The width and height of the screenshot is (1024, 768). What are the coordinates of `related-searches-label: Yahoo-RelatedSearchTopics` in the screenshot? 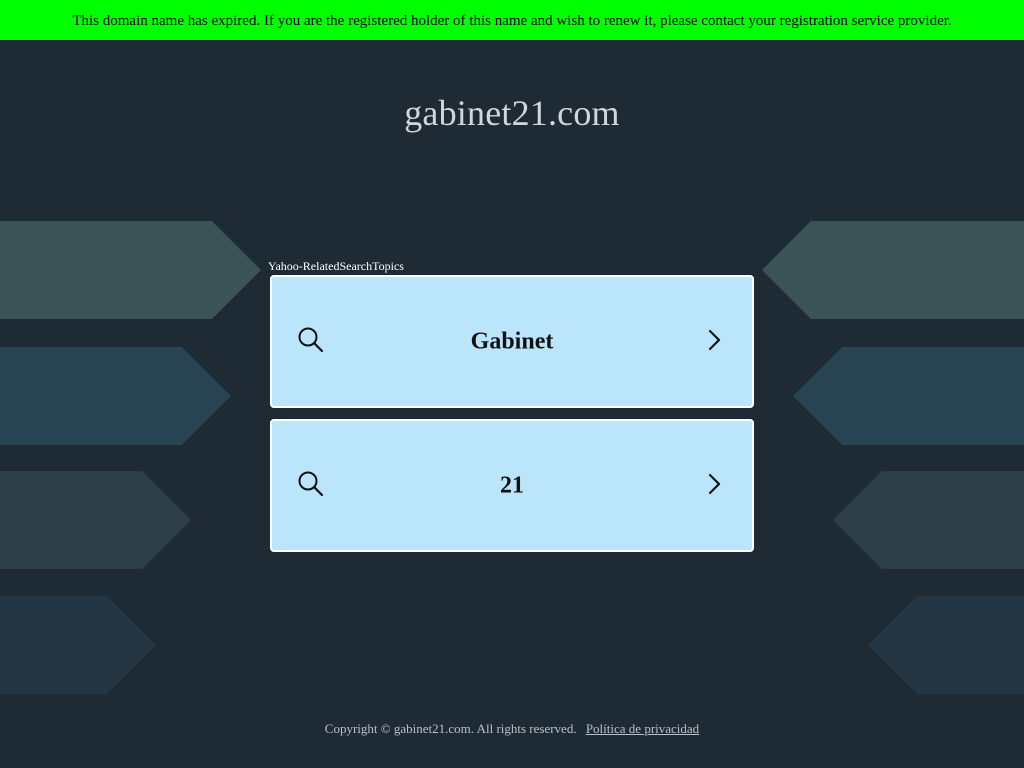 It's located at (336, 266).